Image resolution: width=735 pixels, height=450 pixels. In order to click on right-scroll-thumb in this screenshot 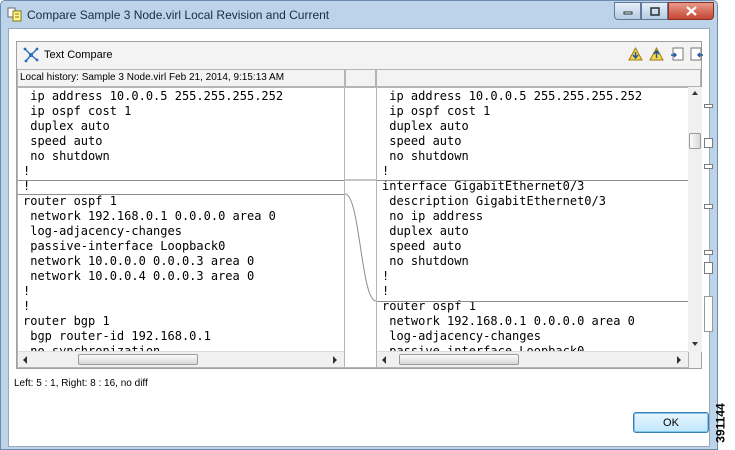, I will do `click(459, 359)`.